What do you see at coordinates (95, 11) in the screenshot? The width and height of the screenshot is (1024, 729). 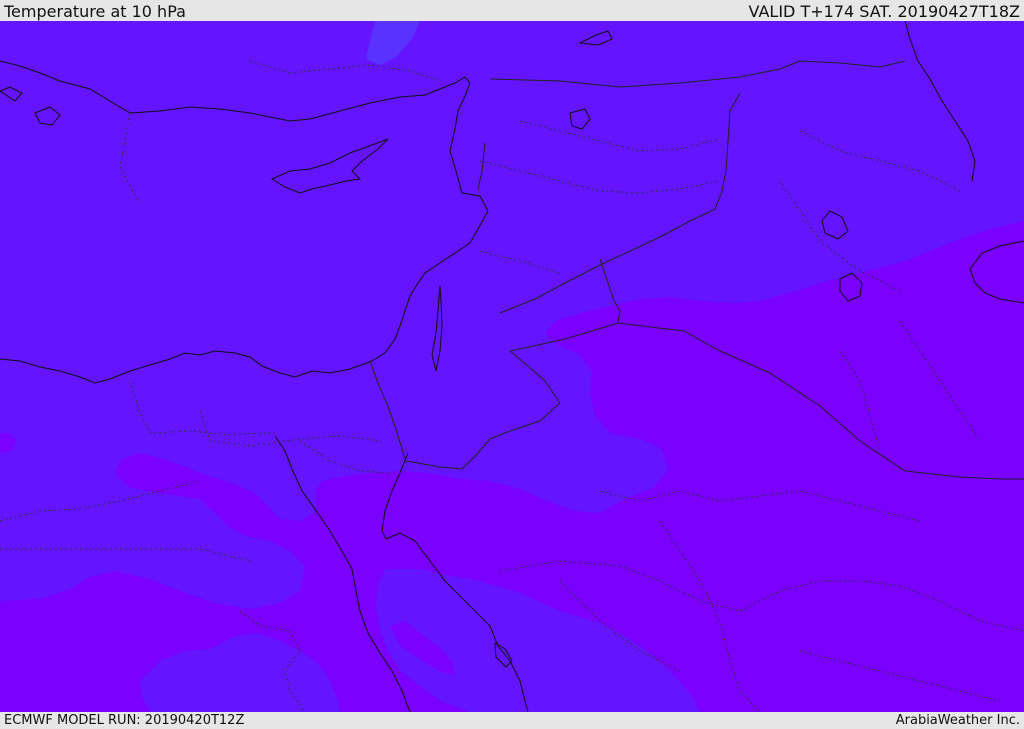 I see `map-title: Temperature at 10 hPa` at bounding box center [95, 11].